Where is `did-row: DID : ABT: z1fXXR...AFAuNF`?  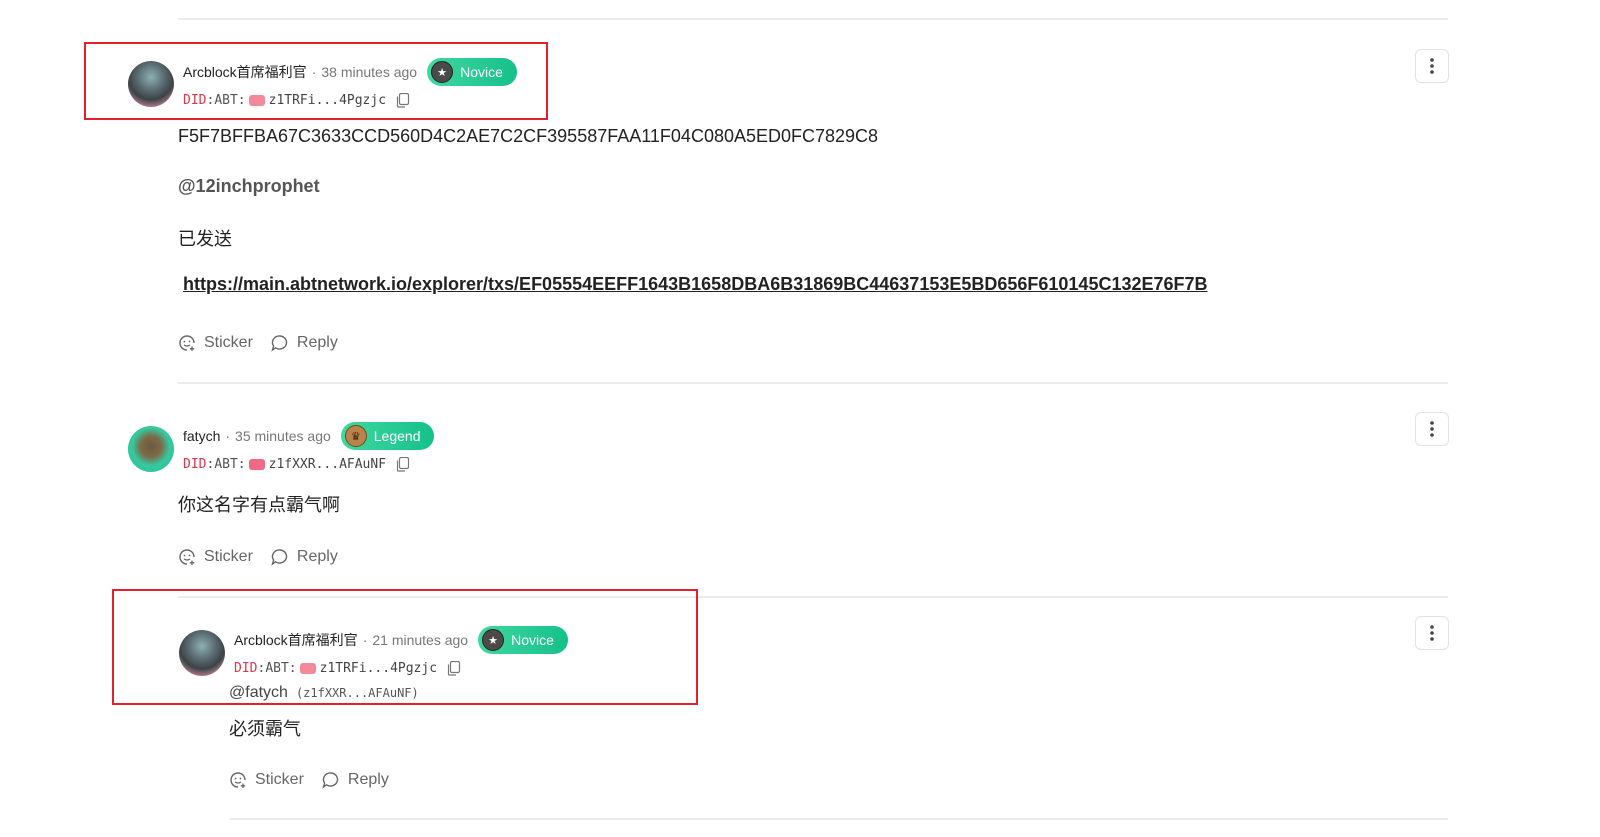 did-row: DID : ABT: z1fXXR...AFAuNF is located at coordinates (296, 464).